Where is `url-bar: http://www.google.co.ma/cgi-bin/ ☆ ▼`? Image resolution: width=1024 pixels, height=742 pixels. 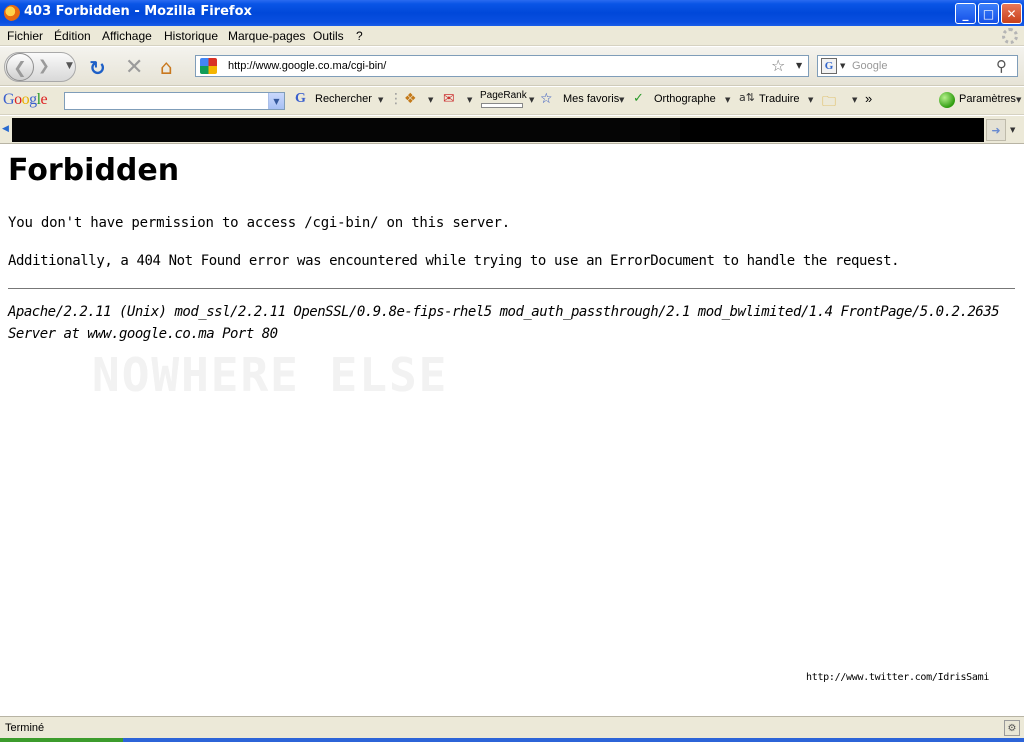 url-bar: http://www.google.co.ma/cgi-bin/ ☆ ▼ is located at coordinates (502, 66).